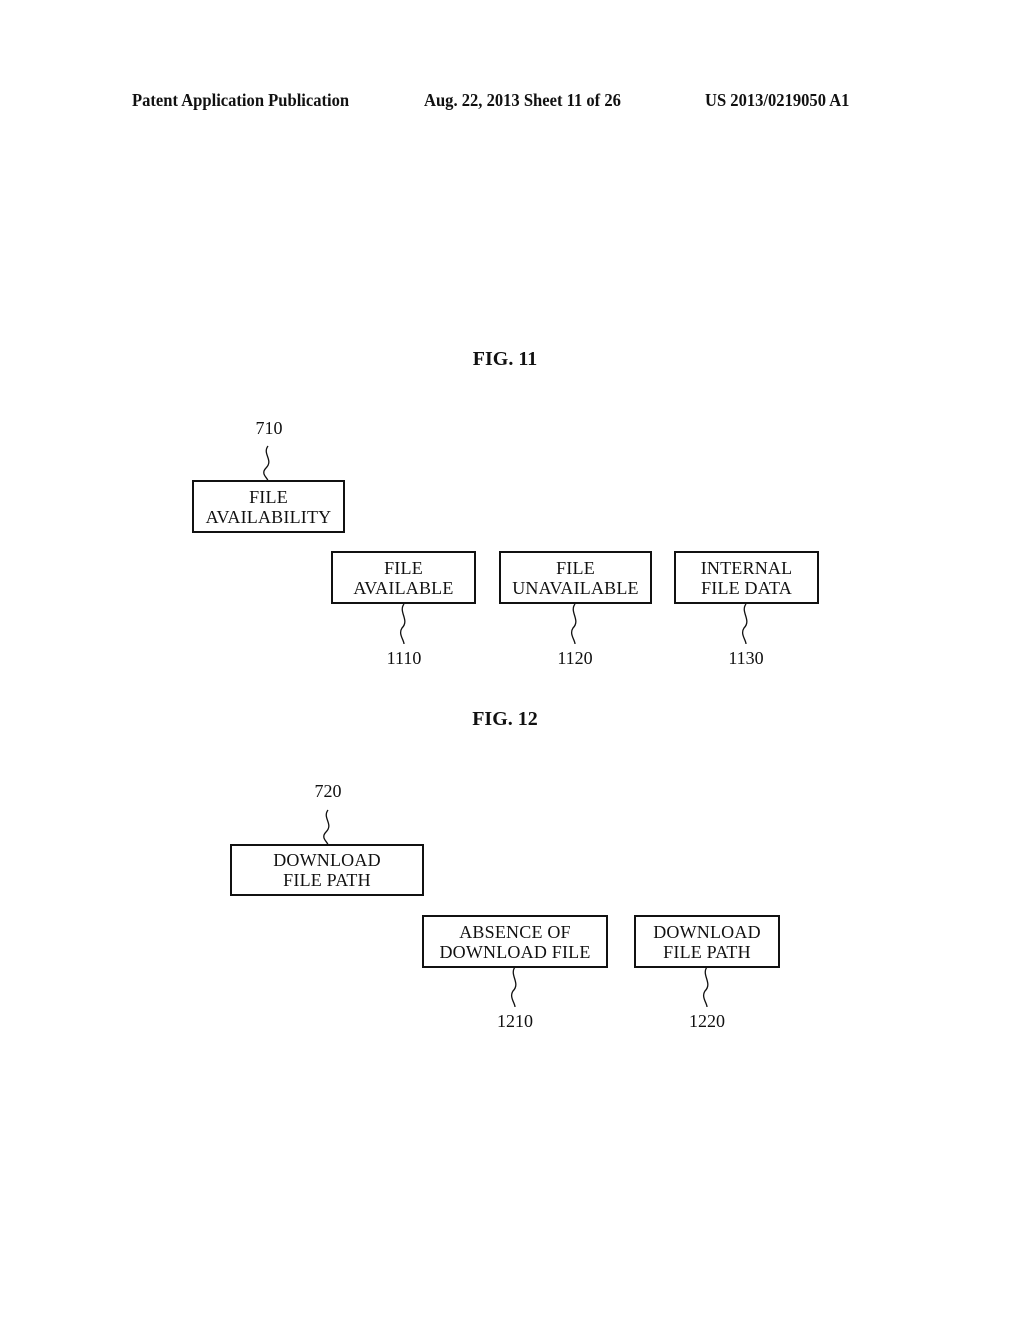 This screenshot has height=1320, width=1024. What do you see at coordinates (505, 359) in the screenshot?
I see `fig11-title: FIG. 11` at bounding box center [505, 359].